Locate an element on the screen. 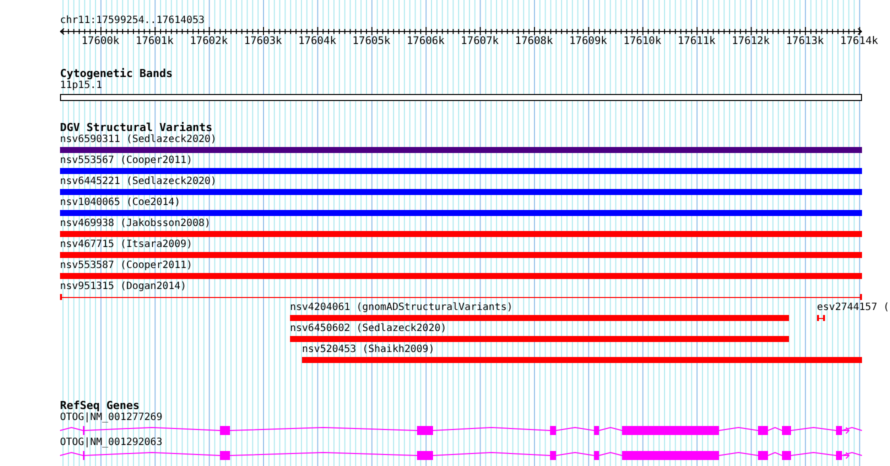 The height and width of the screenshot is (466, 890). tick-label: 17610k is located at coordinates (642, 41).